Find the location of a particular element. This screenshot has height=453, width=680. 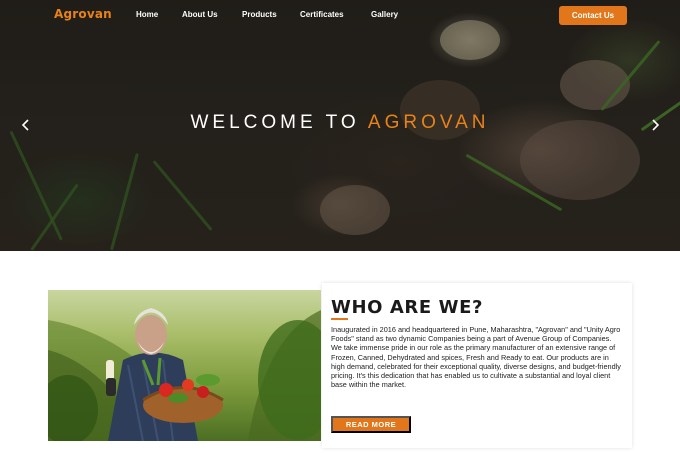

about-title: WHO ARE WE? is located at coordinates (407, 307).